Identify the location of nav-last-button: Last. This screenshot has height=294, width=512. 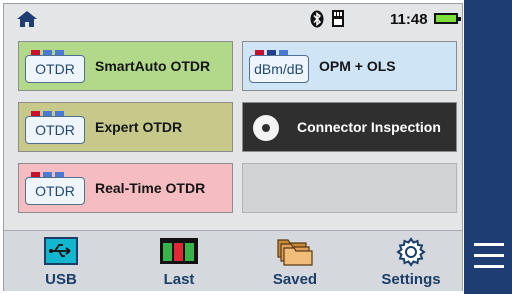
(179, 261).